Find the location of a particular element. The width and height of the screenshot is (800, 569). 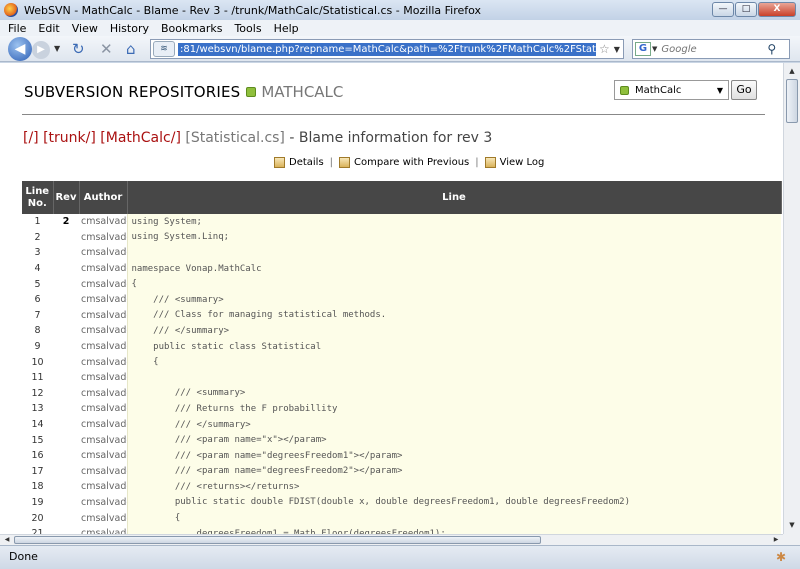

site-identity-icon: ≋ is located at coordinates (164, 49).